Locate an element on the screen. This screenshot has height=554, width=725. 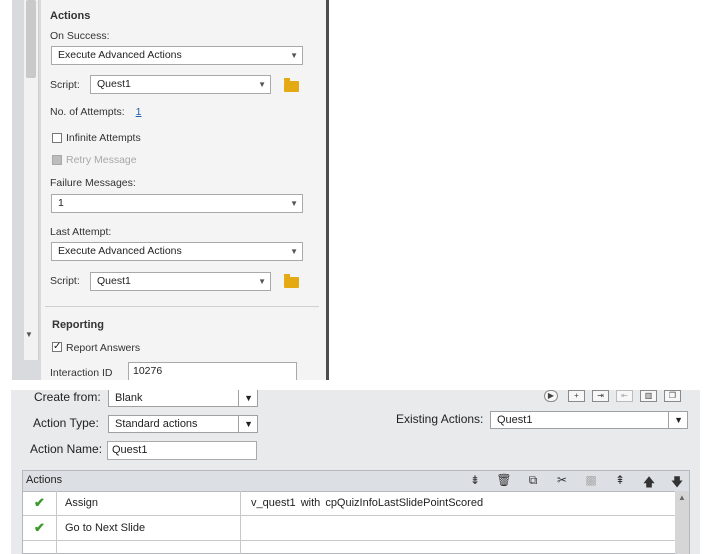
existing-actions-value: Quest1 is located at coordinates (515, 420).